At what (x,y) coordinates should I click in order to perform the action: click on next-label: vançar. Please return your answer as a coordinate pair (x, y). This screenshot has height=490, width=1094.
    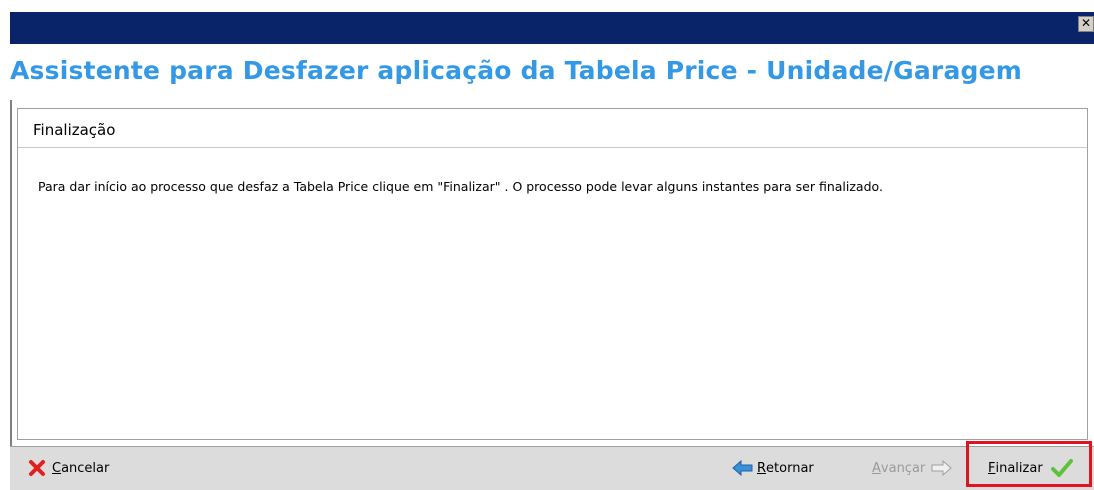
    Looking at the image, I should click on (903, 468).